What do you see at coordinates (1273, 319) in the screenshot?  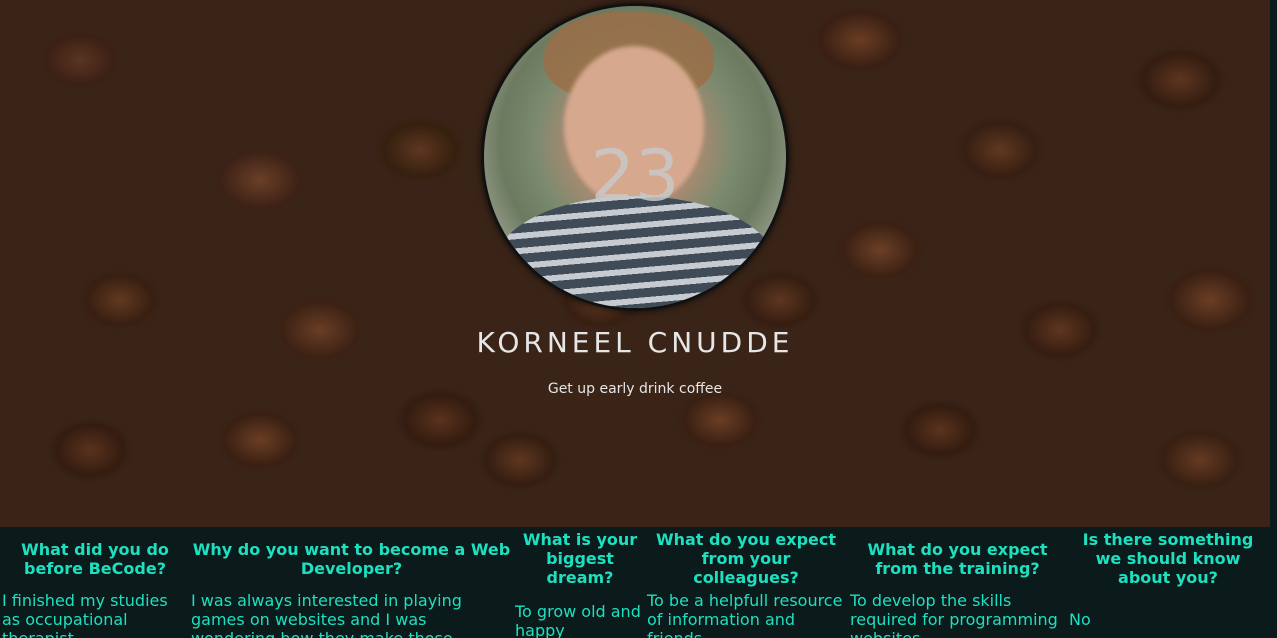 I see `page-scrollbar` at bounding box center [1273, 319].